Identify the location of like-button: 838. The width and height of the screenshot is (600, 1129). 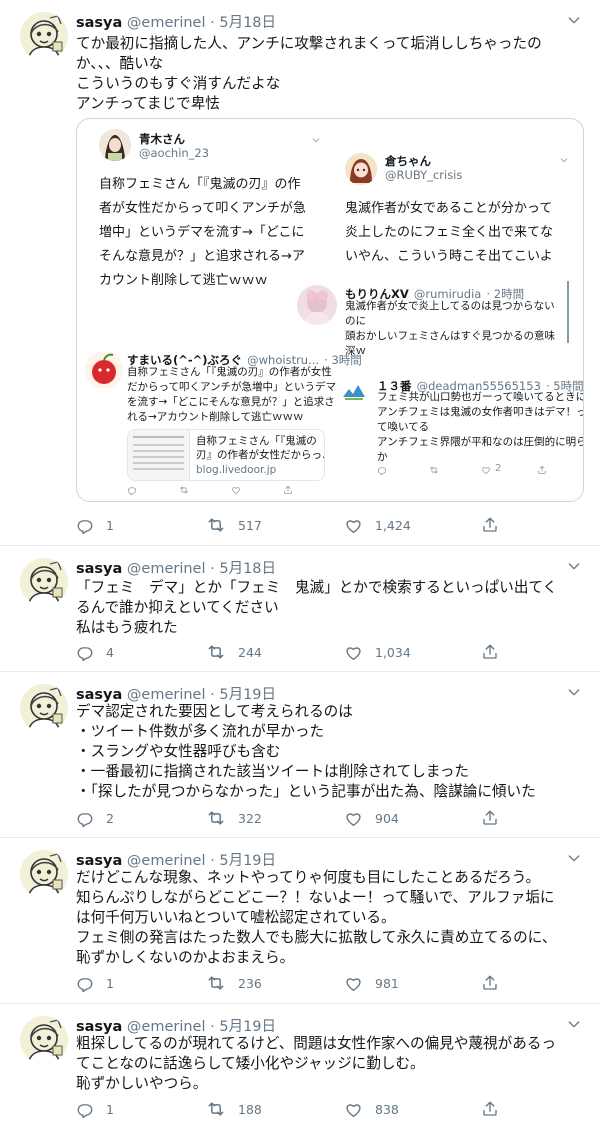
(371, 1109).